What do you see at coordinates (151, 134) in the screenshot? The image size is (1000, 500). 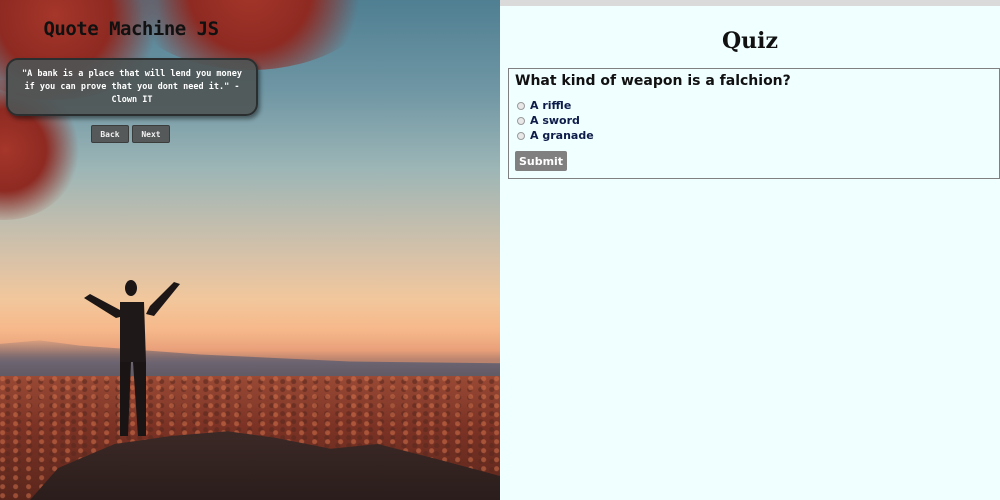 I see `next-button: Next` at bounding box center [151, 134].